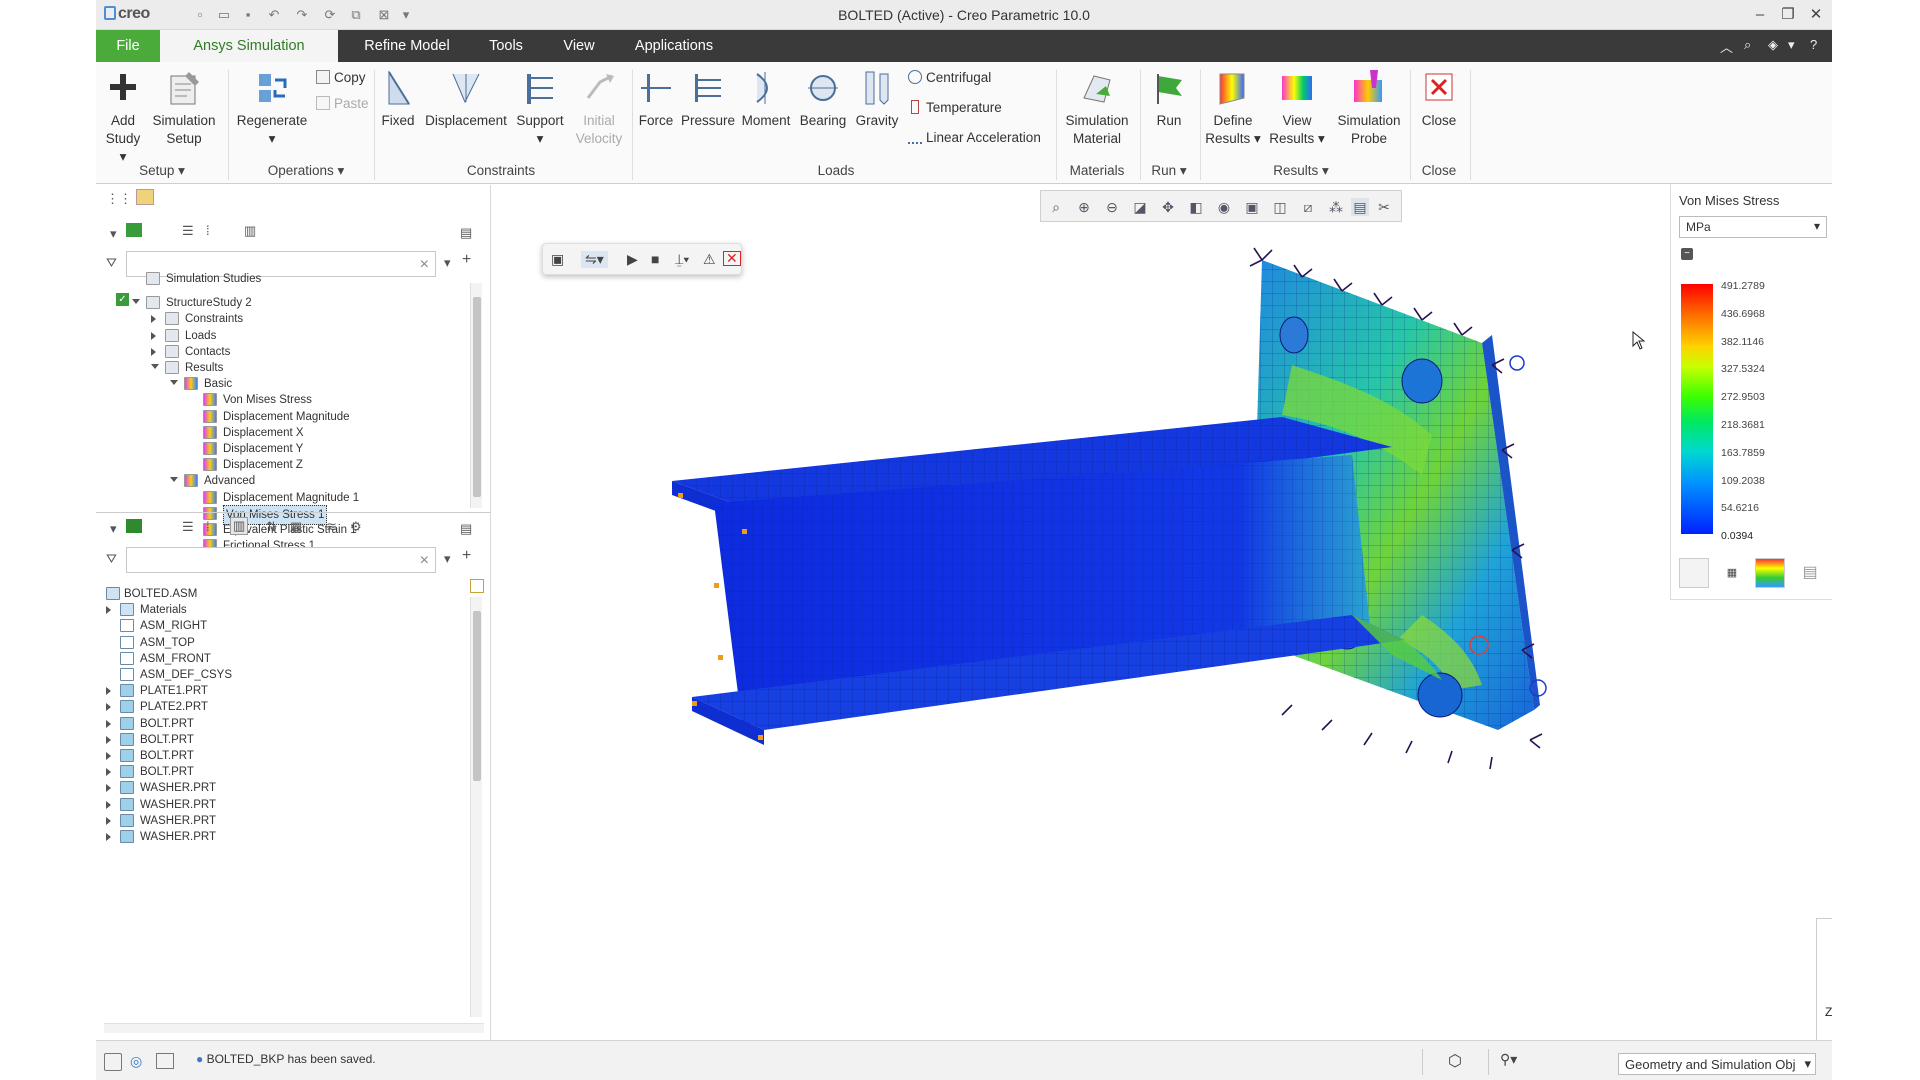  Describe the element at coordinates (1301, 171) in the screenshot. I see `group-results: Results ▾` at that location.